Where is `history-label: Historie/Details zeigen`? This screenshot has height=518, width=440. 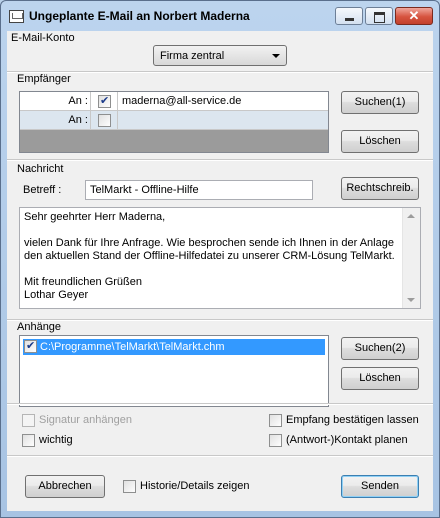 history-label: Historie/Details zeigen is located at coordinates (195, 486).